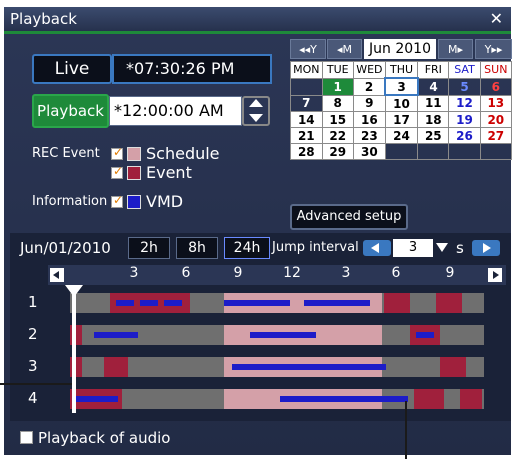 Image resolution: width=517 pixels, height=459 pixels. I want to click on calendar-day: 16, so click(369, 119).